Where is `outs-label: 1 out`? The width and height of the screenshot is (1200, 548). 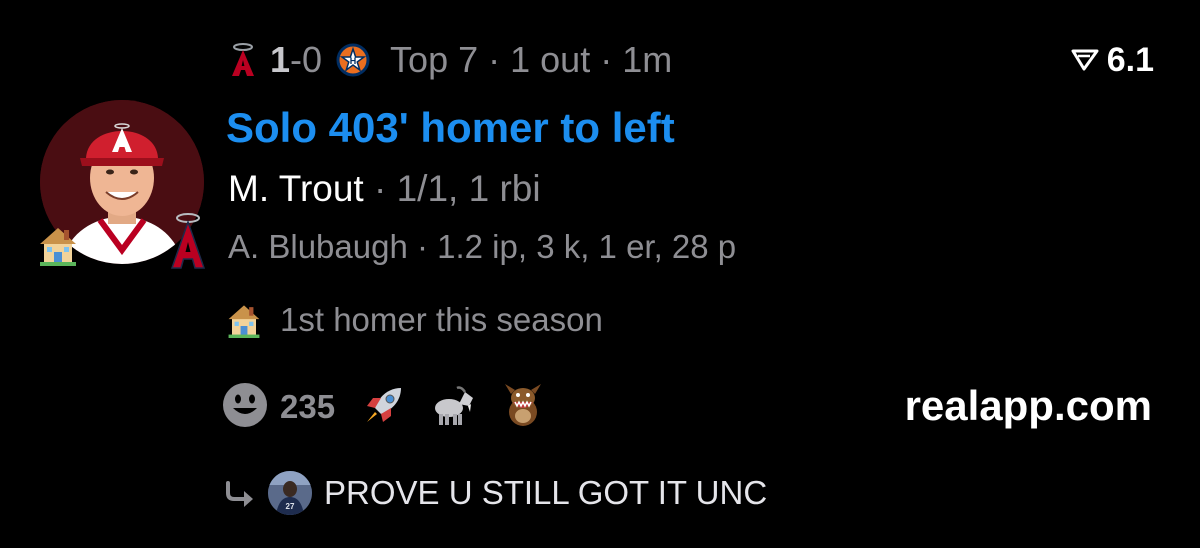
outs-label: 1 out is located at coordinates (550, 59).